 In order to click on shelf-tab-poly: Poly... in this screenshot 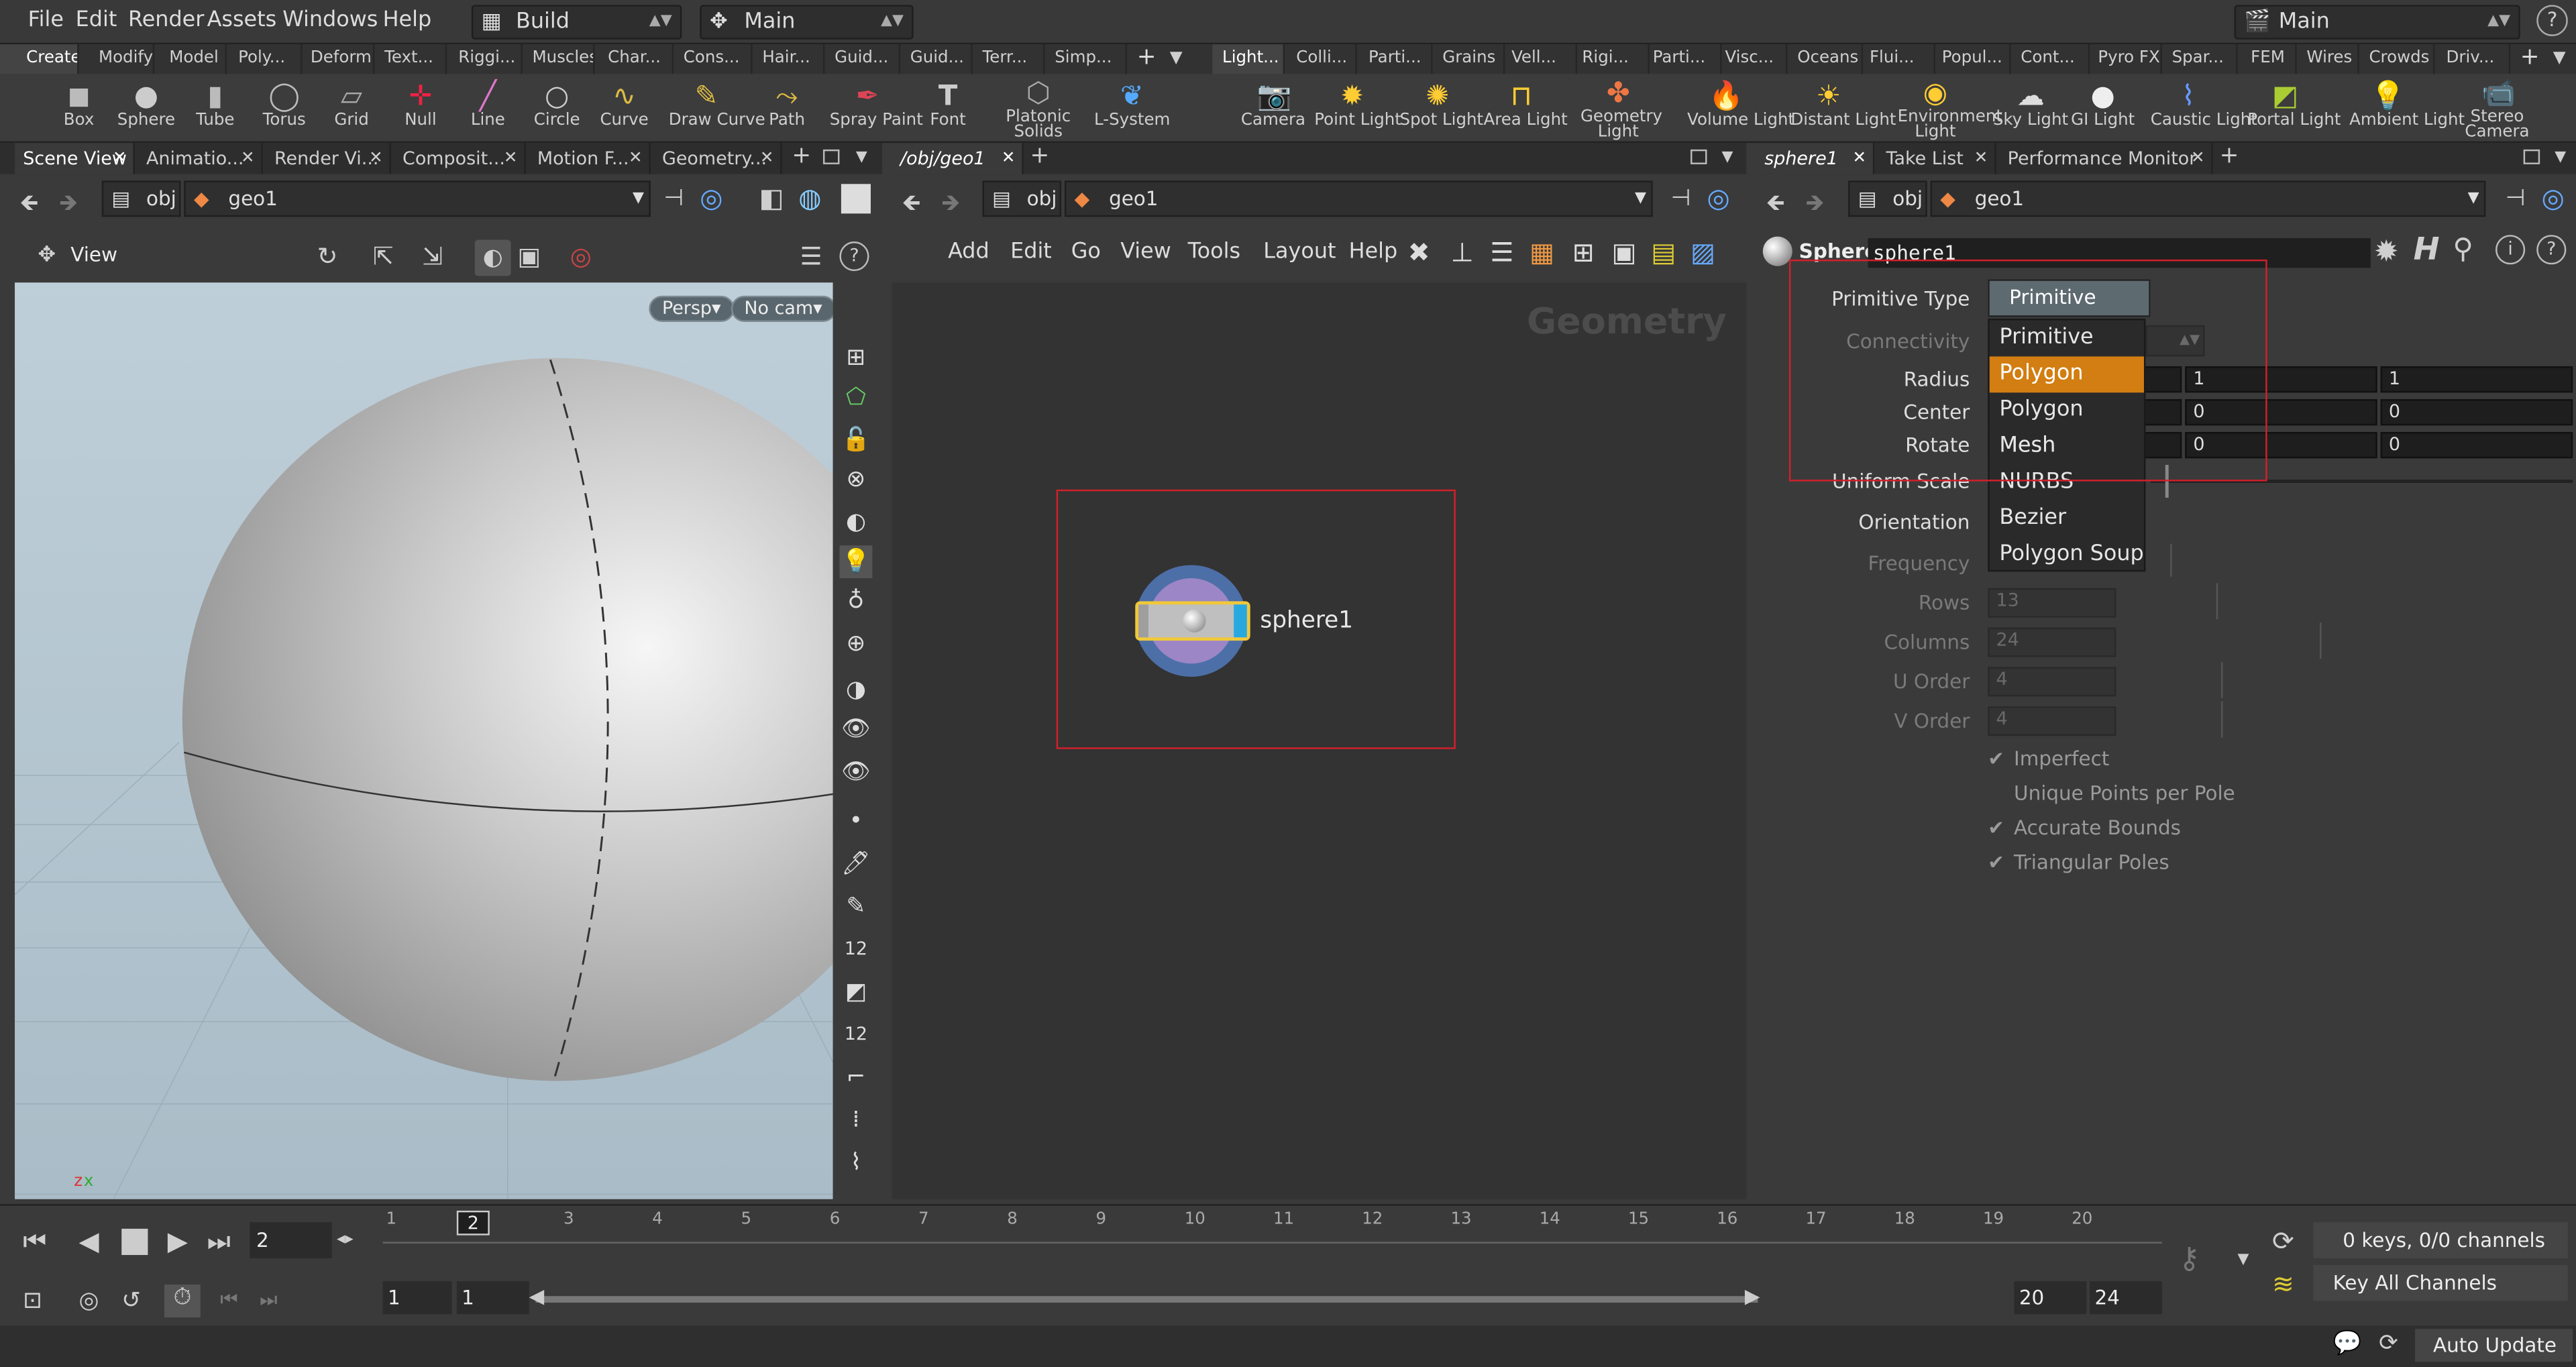, I will do `click(265, 59)`.